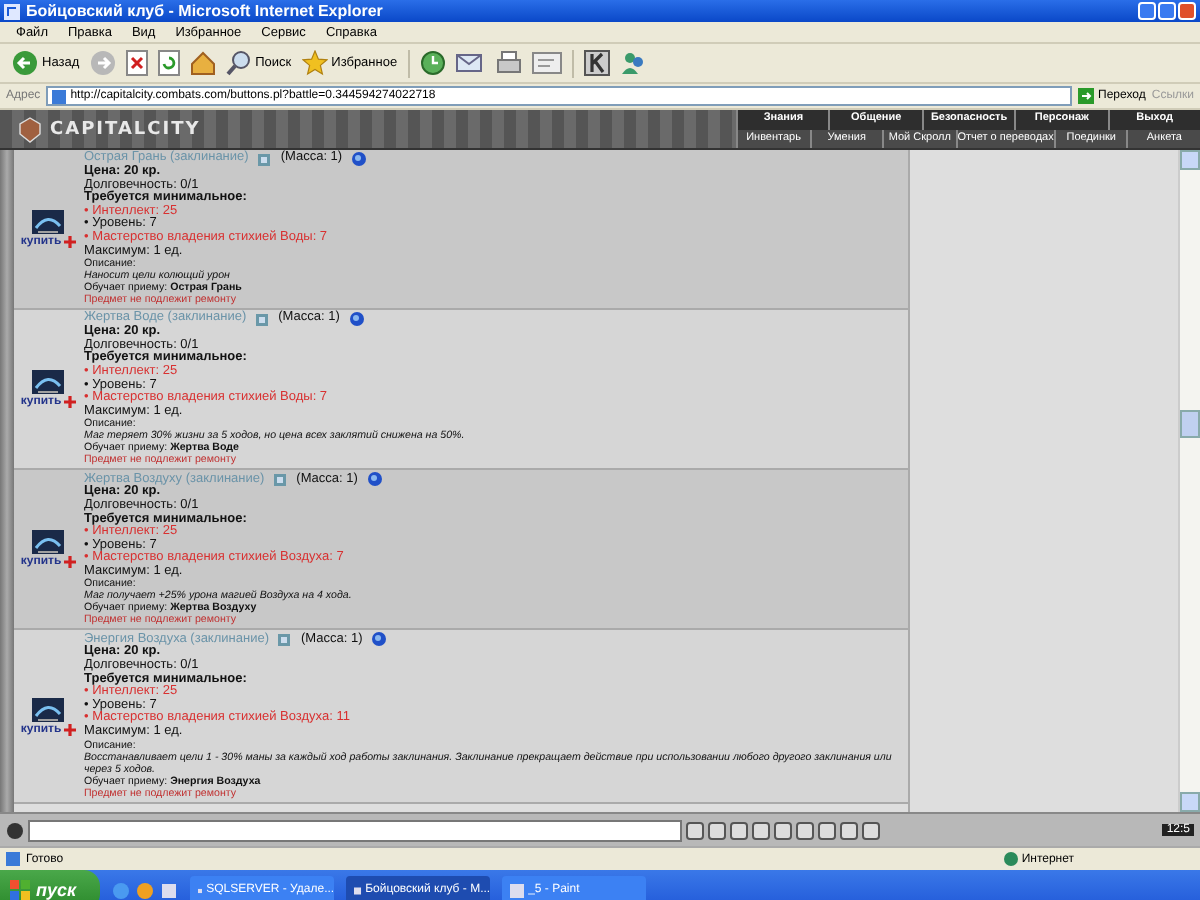 The image size is (1200, 900). I want to click on go-arrow-icon, so click(1086, 96).